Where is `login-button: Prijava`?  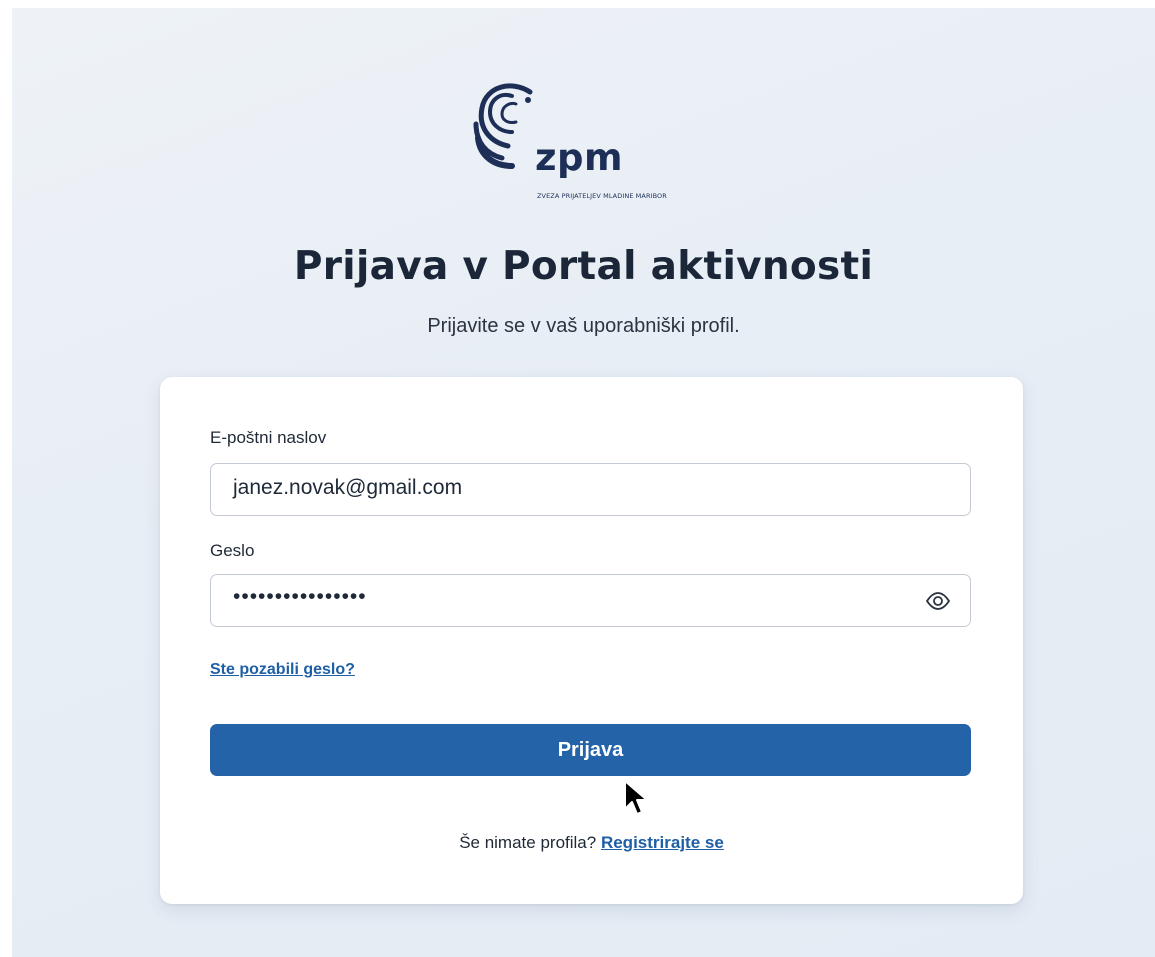
login-button: Prijava is located at coordinates (590, 750).